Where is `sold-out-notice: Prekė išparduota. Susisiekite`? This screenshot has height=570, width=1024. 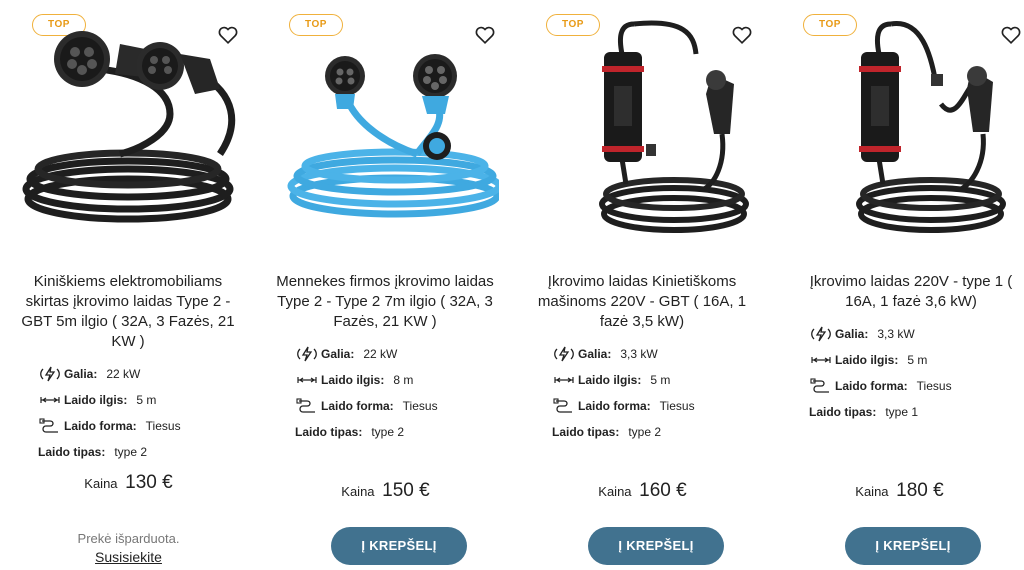 sold-out-notice: Prekė išparduota. Susisiekite is located at coordinates (128, 548).